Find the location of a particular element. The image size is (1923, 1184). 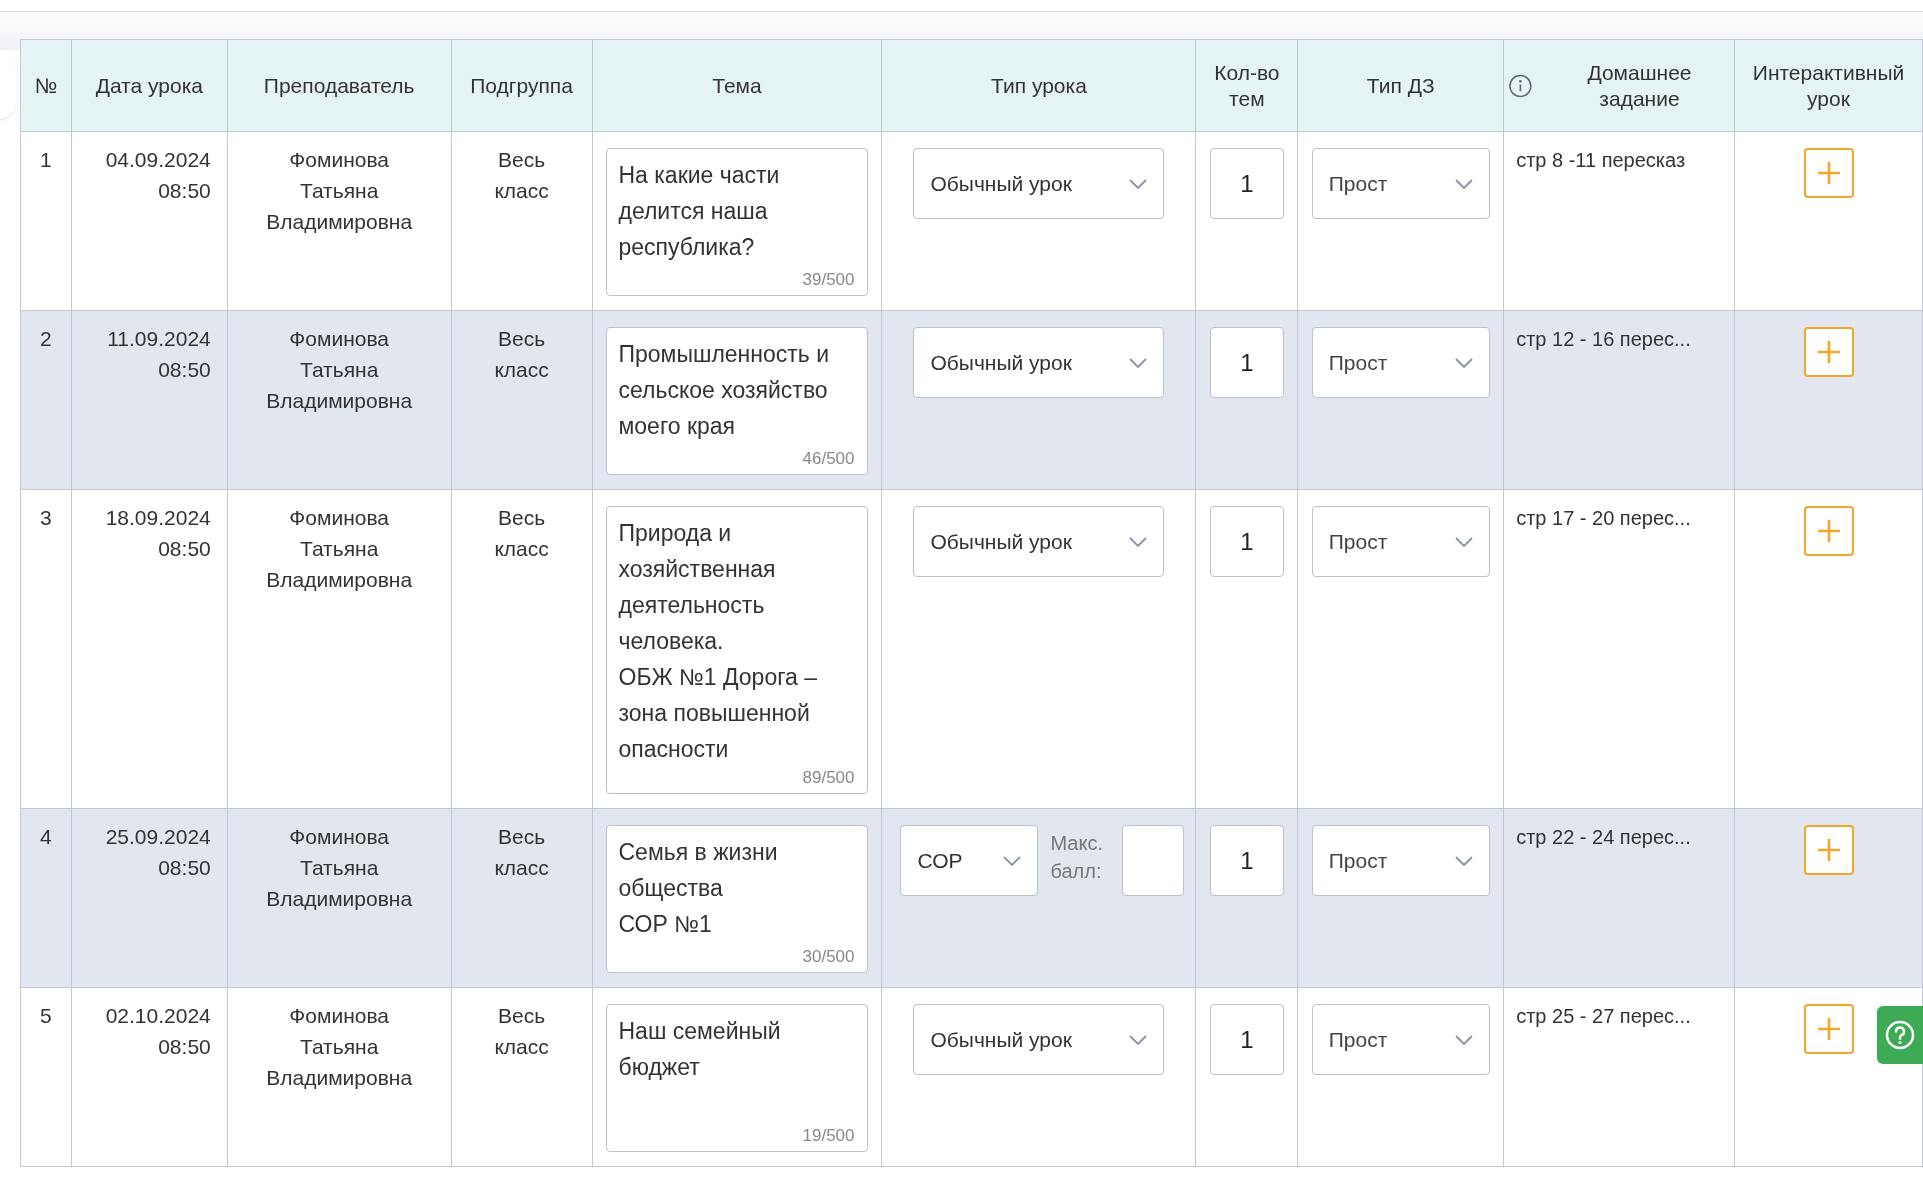

topic-field: Наш семейный бюджет 19/500 is located at coordinates (736, 1078).